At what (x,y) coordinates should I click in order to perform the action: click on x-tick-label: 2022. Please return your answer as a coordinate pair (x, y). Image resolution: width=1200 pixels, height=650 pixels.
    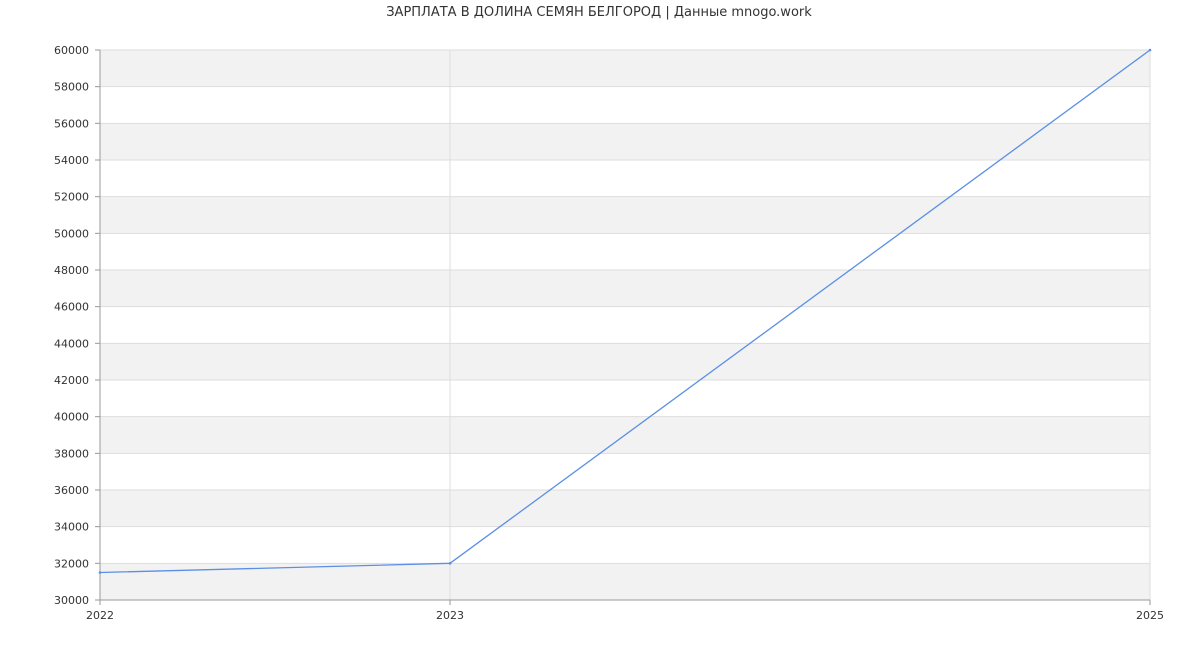
    Looking at the image, I should click on (100, 615).